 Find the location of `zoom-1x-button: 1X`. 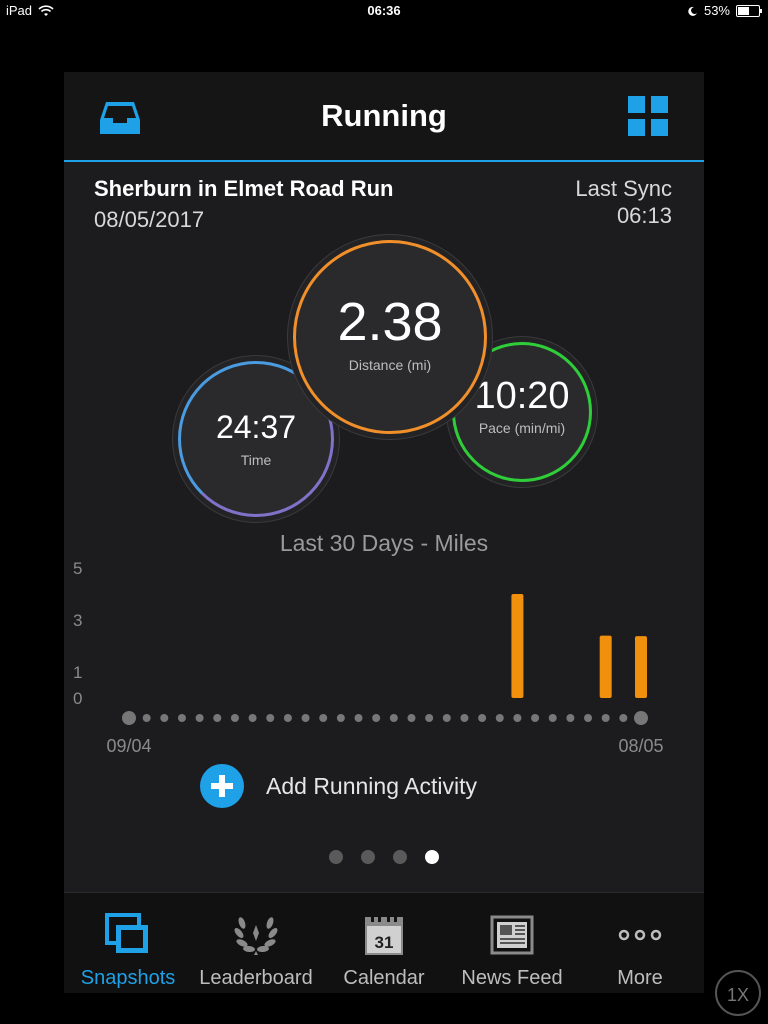

zoom-1x-button: 1X is located at coordinates (738, 993).